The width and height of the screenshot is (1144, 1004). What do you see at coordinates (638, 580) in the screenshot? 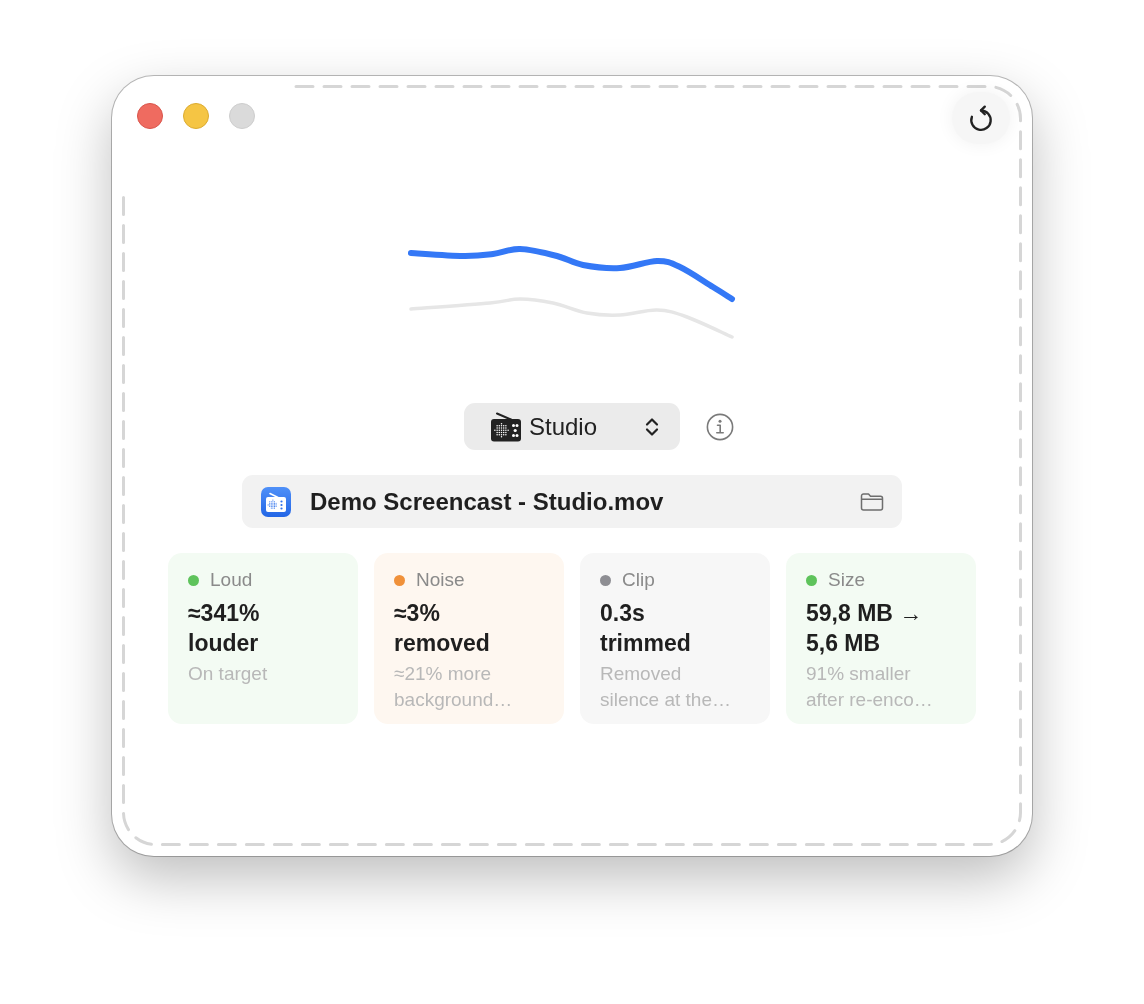
I see `stat-label: Clip` at bounding box center [638, 580].